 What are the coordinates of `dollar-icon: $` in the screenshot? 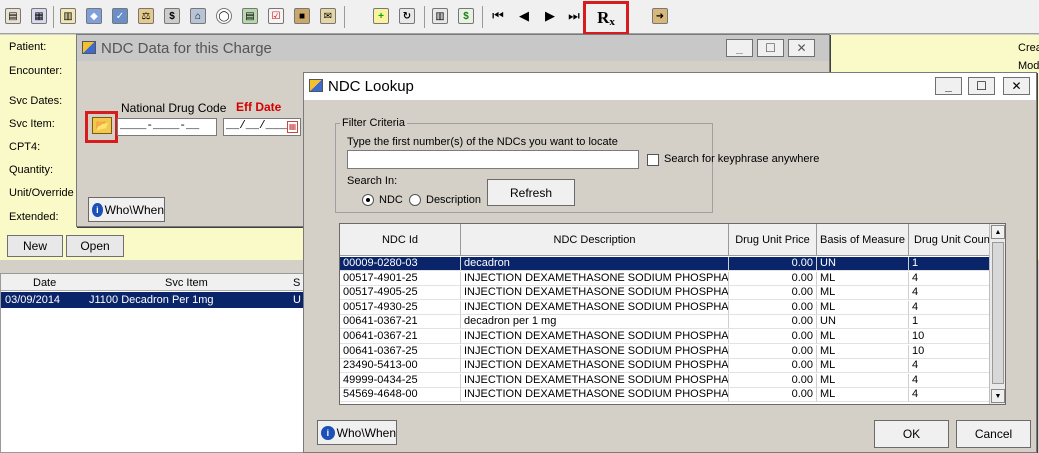 It's located at (466, 16).